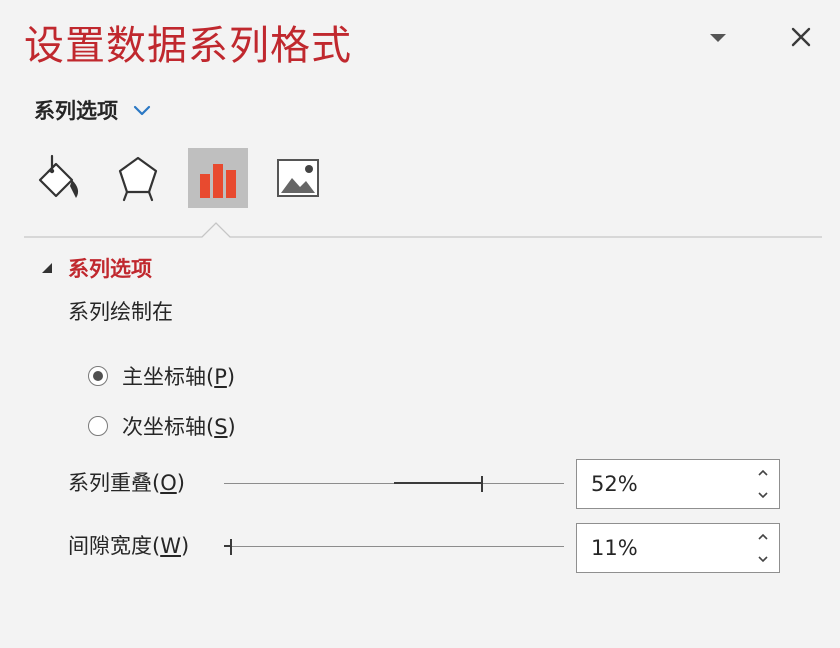 This screenshot has width=840, height=648. I want to click on close-button, so click(801, 37).